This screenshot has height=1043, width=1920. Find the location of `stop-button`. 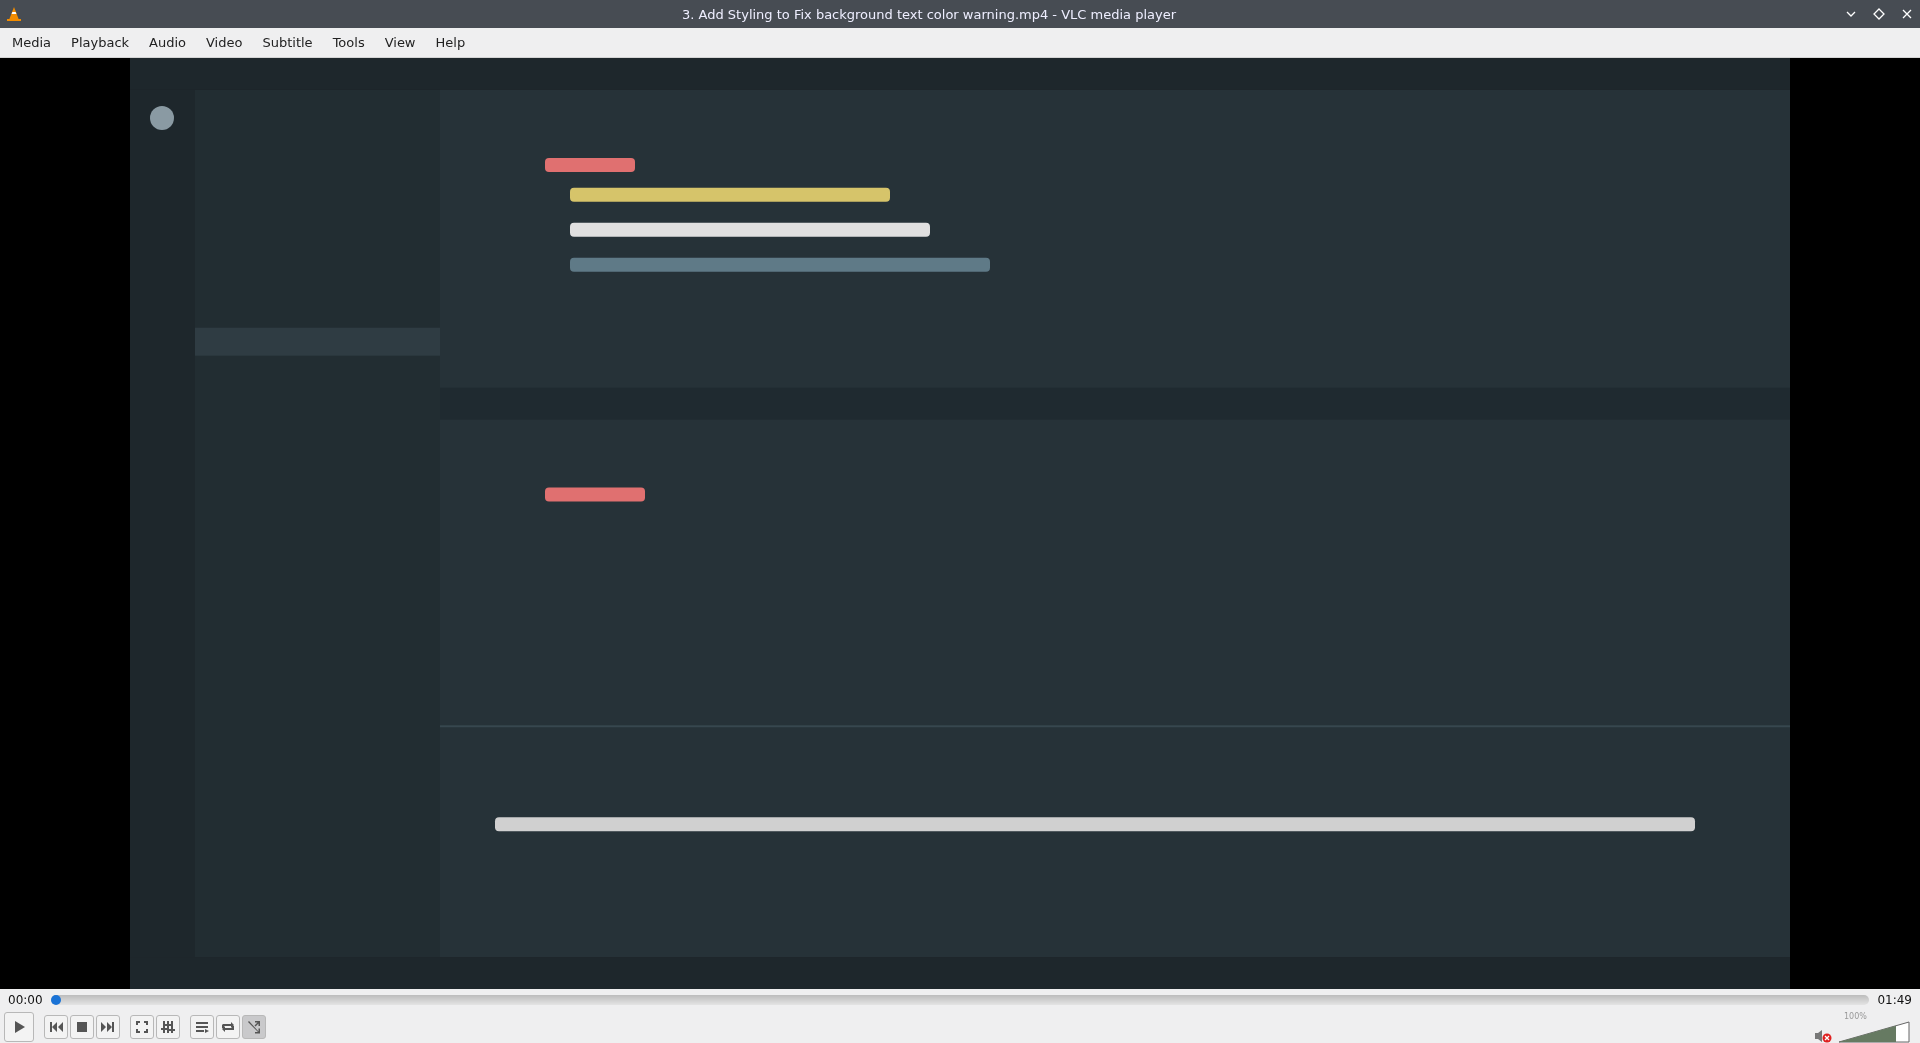

stop-button is located at coordinates (82, 1027).